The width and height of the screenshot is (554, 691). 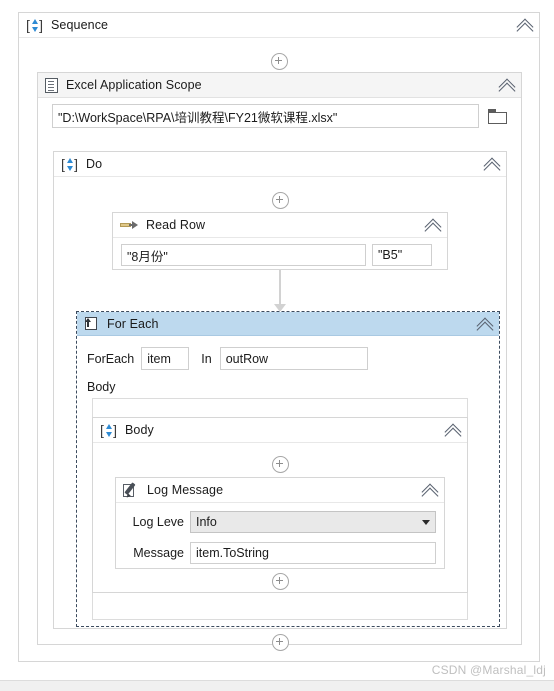 What do you see at coordinates (279, 25) in the screenshot?
I see `sequence-header: [] Sequence` at bounding box center [279, 25].